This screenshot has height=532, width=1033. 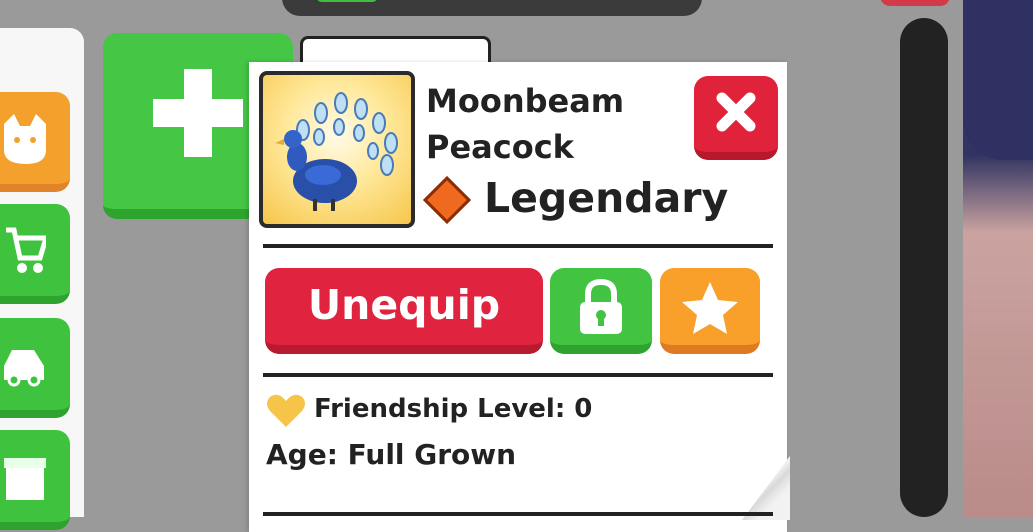 What do you see at coordinates (518, 375) in the screenshot?
I see `divider-middle` at bounding box center [518, 375].